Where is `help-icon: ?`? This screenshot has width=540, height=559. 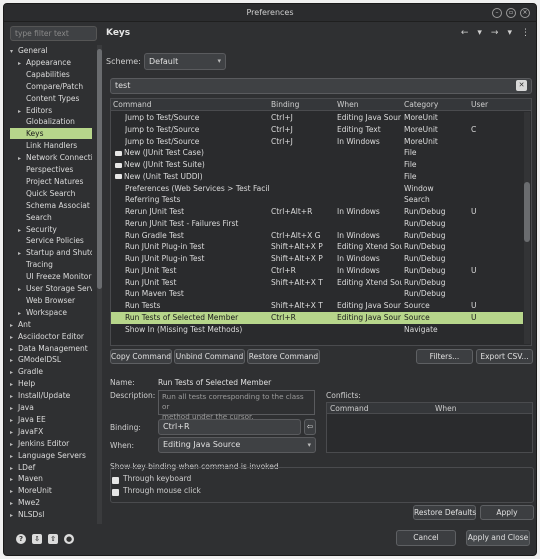
help-icon: ? is located at coordinates (21, 539).